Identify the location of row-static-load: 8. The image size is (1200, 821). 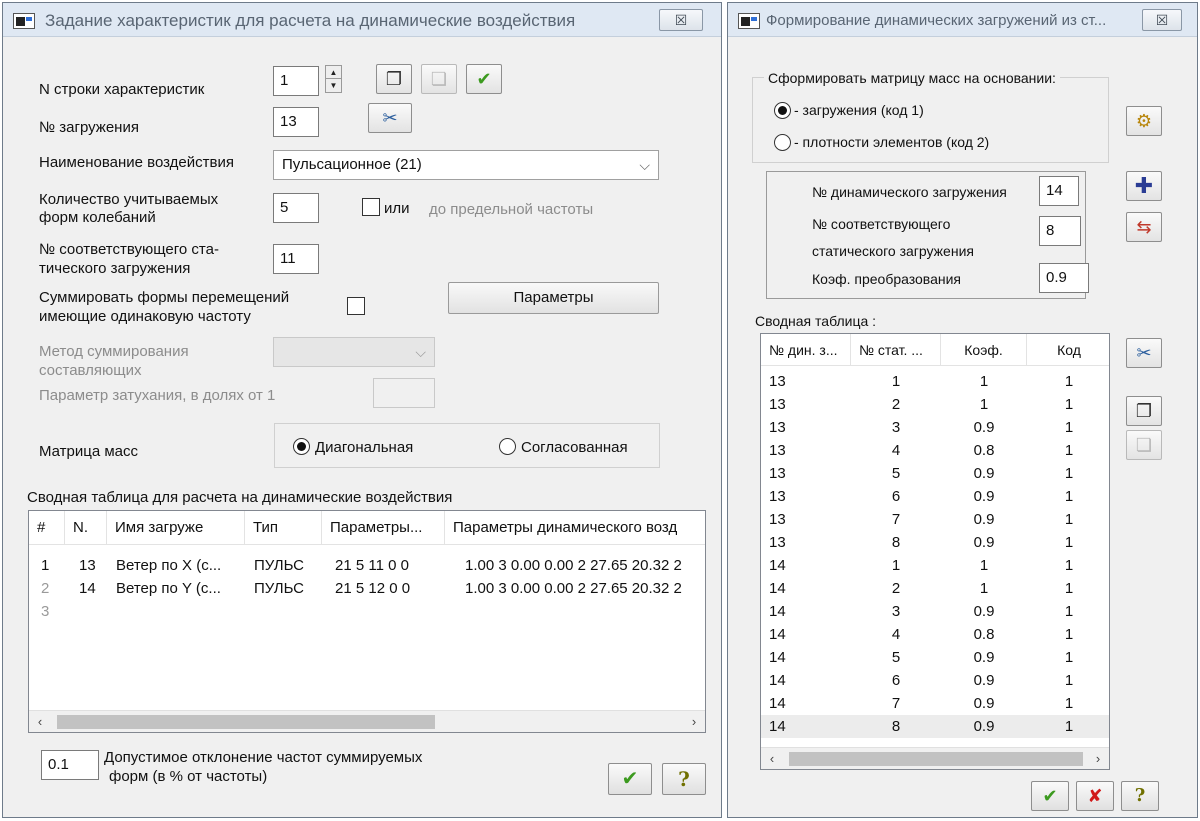
(896, 726).